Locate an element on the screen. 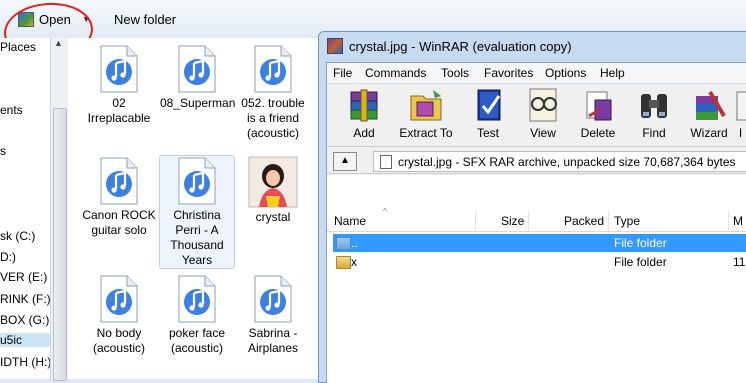 The height and width of the screenshot is (383, 746). file-item: Sabrina - Airplanes is located at coordinates (273, 315).